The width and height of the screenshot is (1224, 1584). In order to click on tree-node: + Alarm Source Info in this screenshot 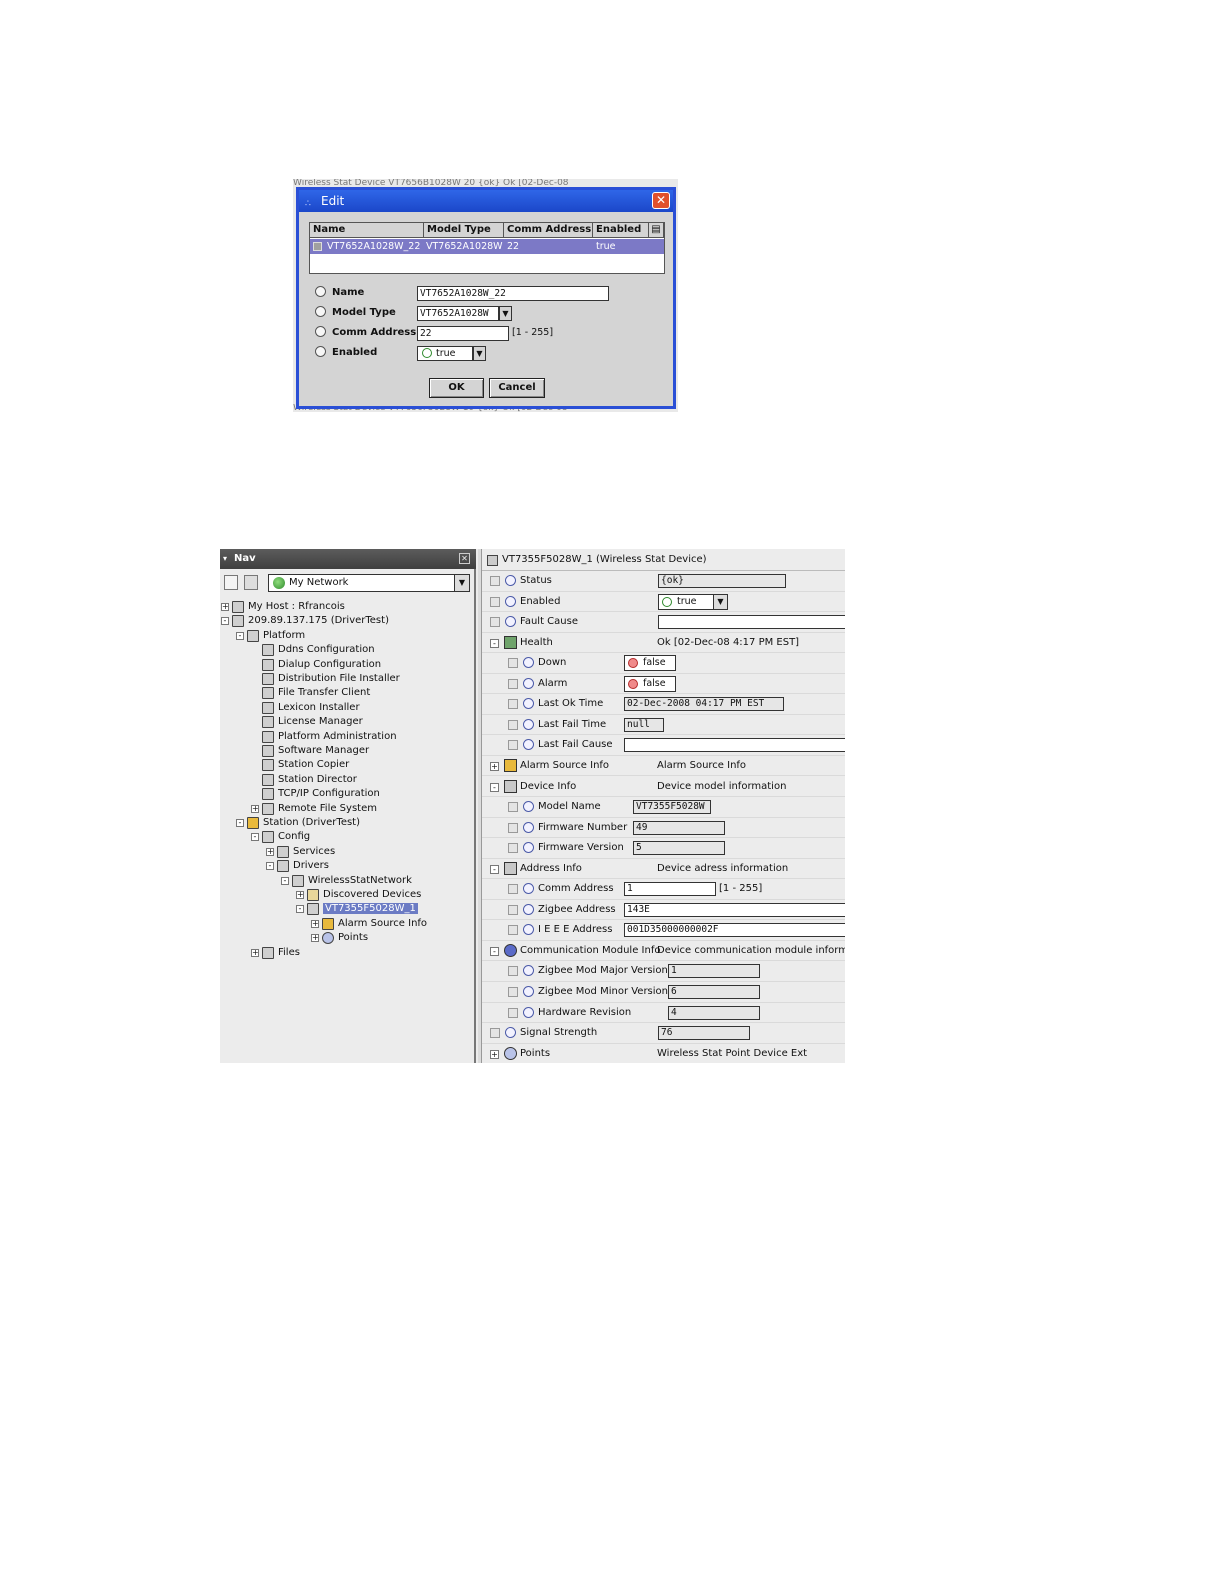, I will do `click(345, 924)`.